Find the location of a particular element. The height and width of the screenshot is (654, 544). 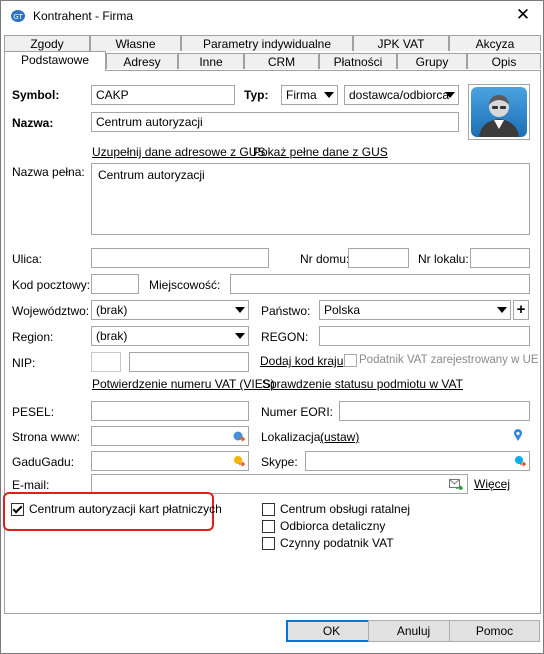

nr-domu-input is located at coordinates (378, 258).